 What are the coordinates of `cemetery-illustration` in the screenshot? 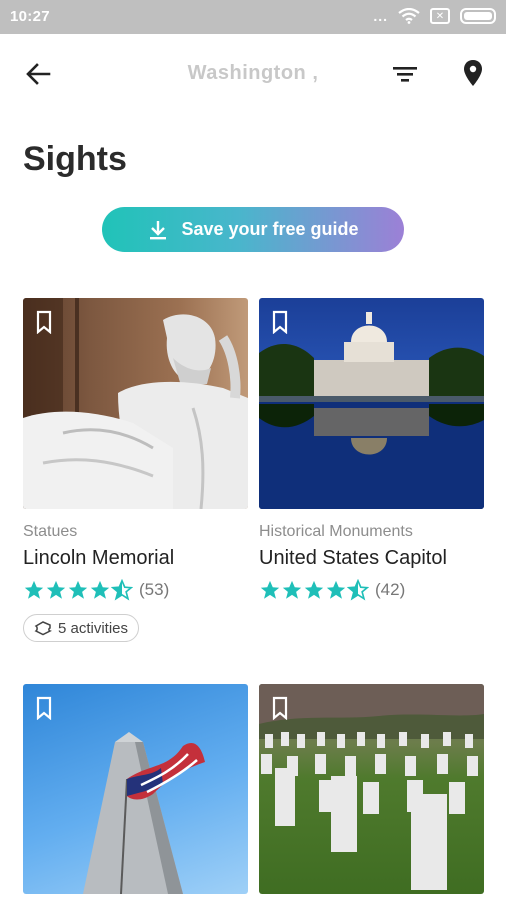 It's located at (371, 787).